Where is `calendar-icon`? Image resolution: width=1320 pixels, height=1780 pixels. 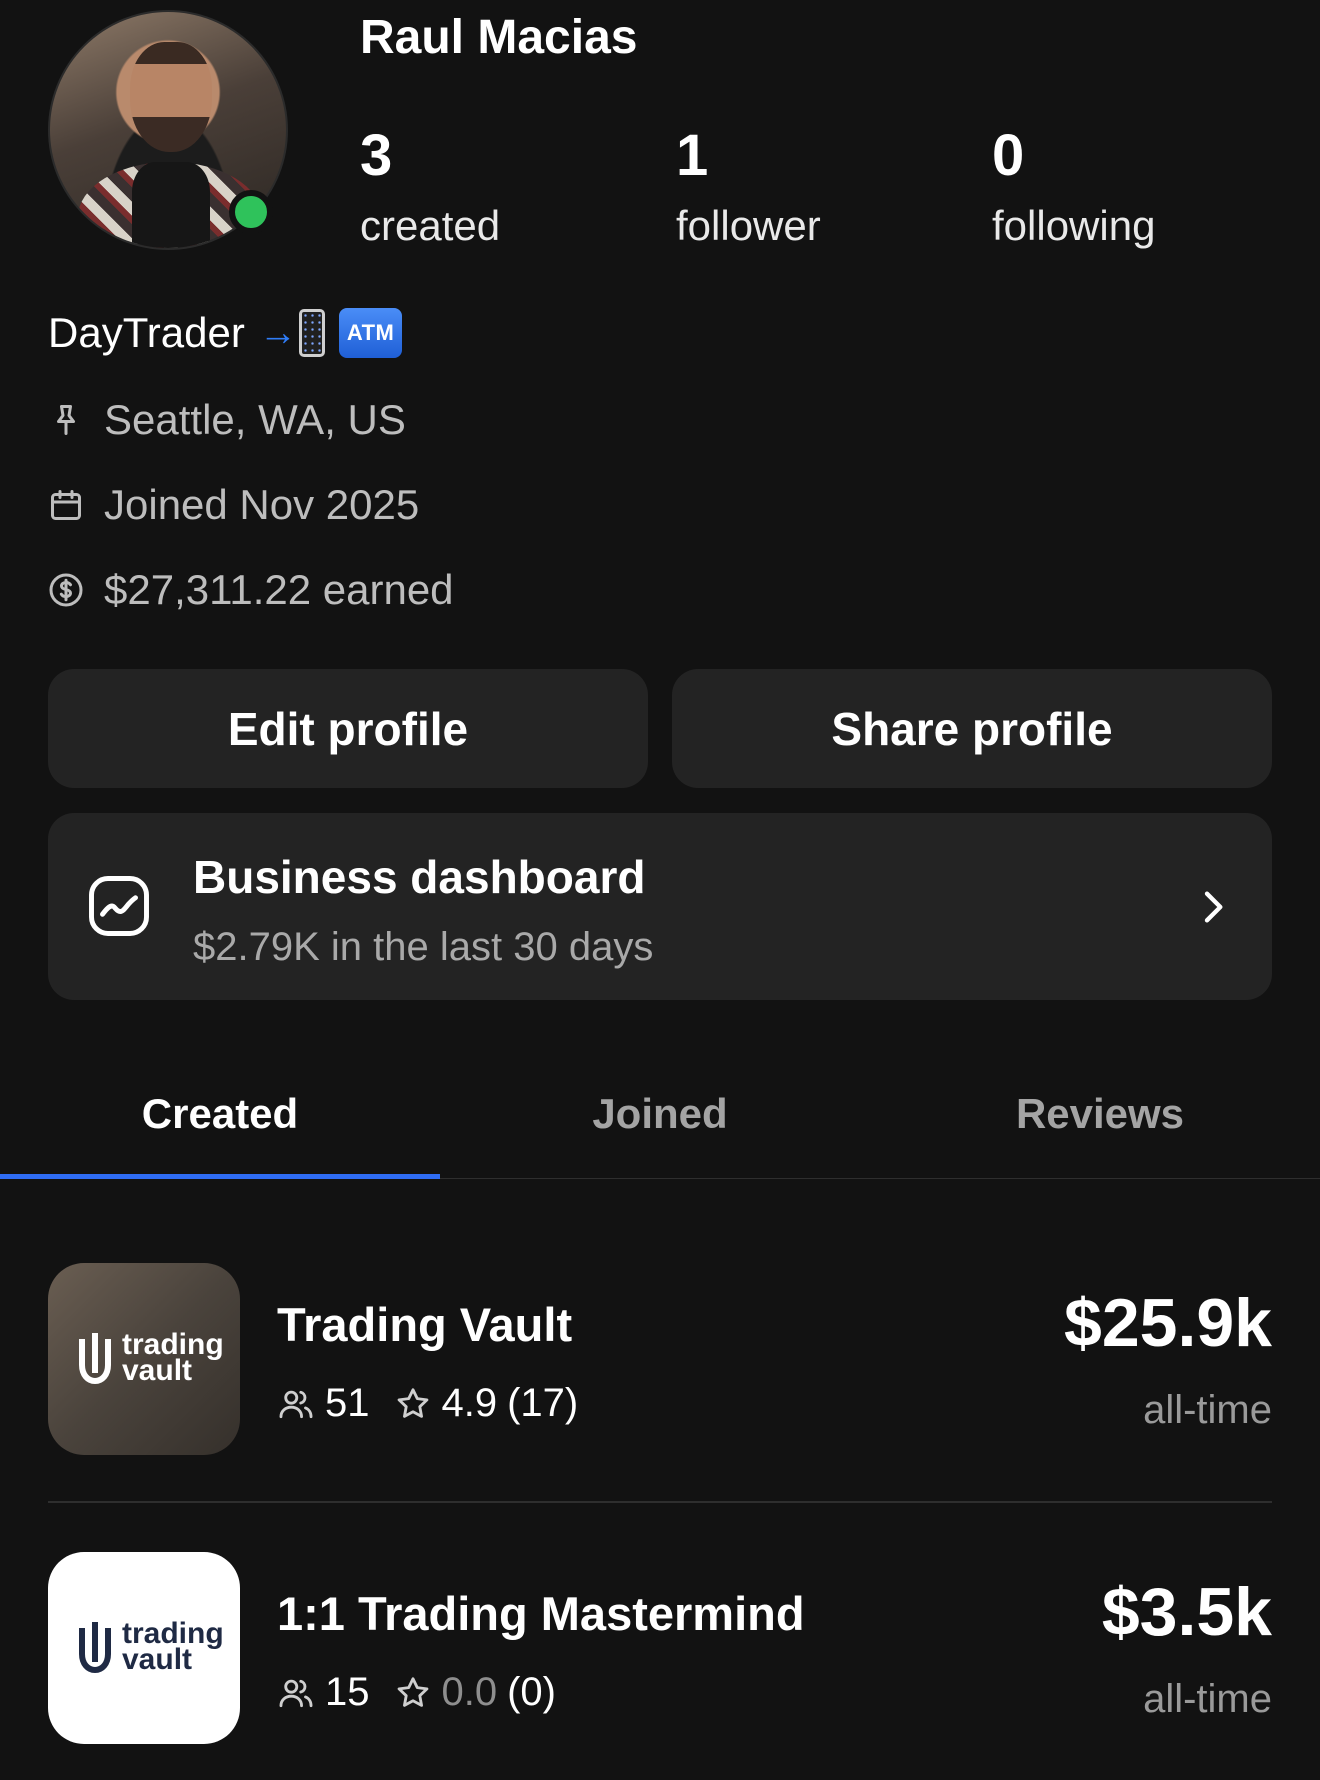 calendar-icon is located at coordinates (66, 505).